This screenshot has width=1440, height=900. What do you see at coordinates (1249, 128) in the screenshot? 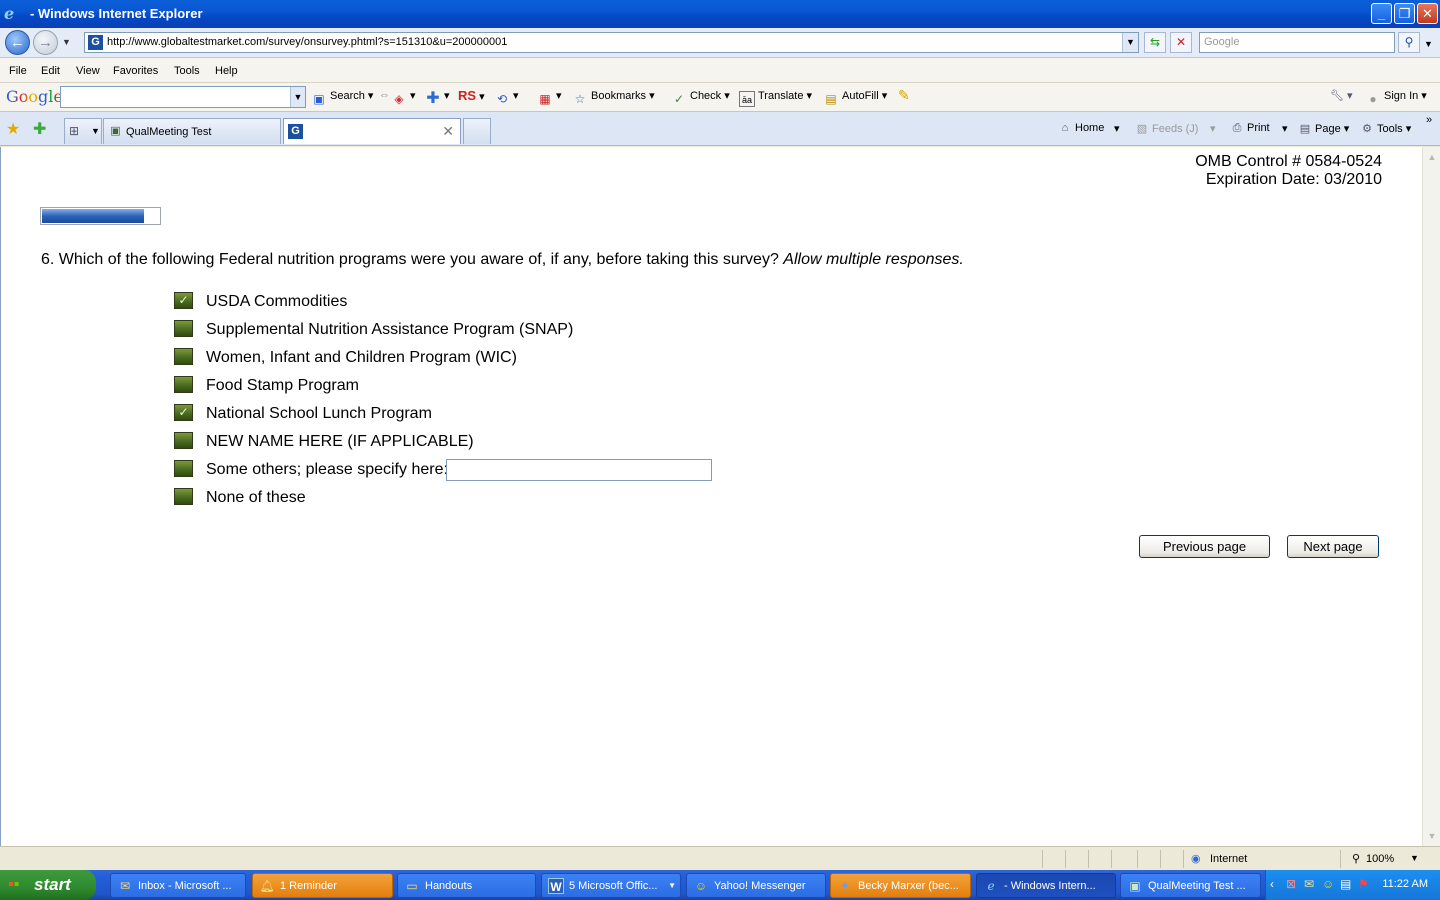
I see `print-button: ⎙ Print` at bounding box center [1249, 128].